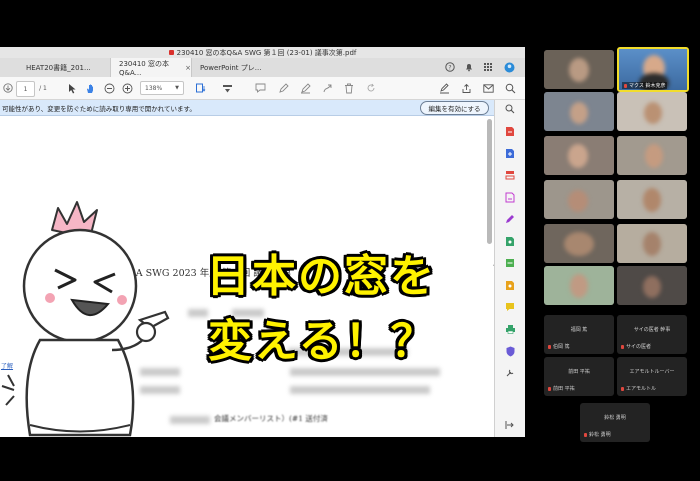 Image resolution: width=700 pixels, height=481 pixels. Describe the element at coordinates (25, 89) in the screenshot. I see `page-number-input: 1` at that location.